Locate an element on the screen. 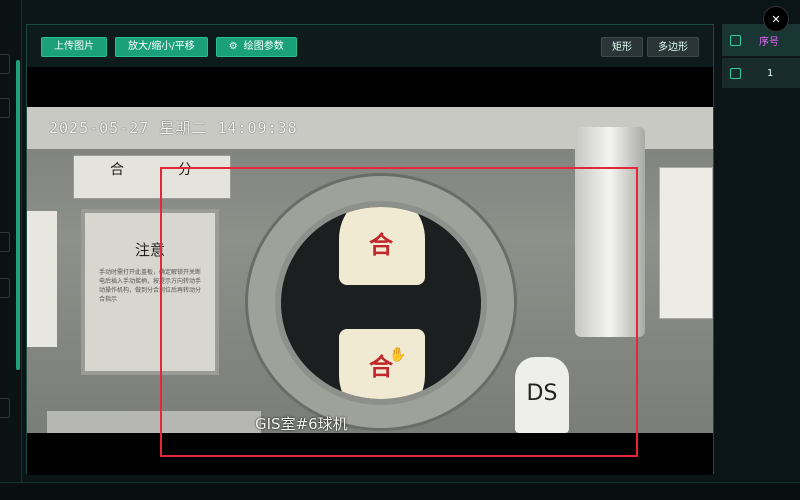 The width and height of the screenshot is (800, 500). shape-tools: 矩形 多边形 is located at coordinates (650, 47).